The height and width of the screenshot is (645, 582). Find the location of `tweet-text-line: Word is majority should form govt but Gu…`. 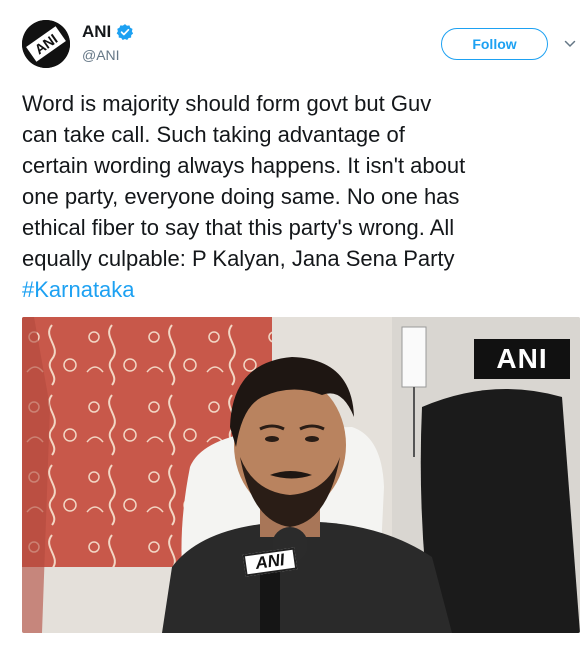

tweet-text-line: Word is majority should form govt but Gu… is located at coordinates (227, 103).